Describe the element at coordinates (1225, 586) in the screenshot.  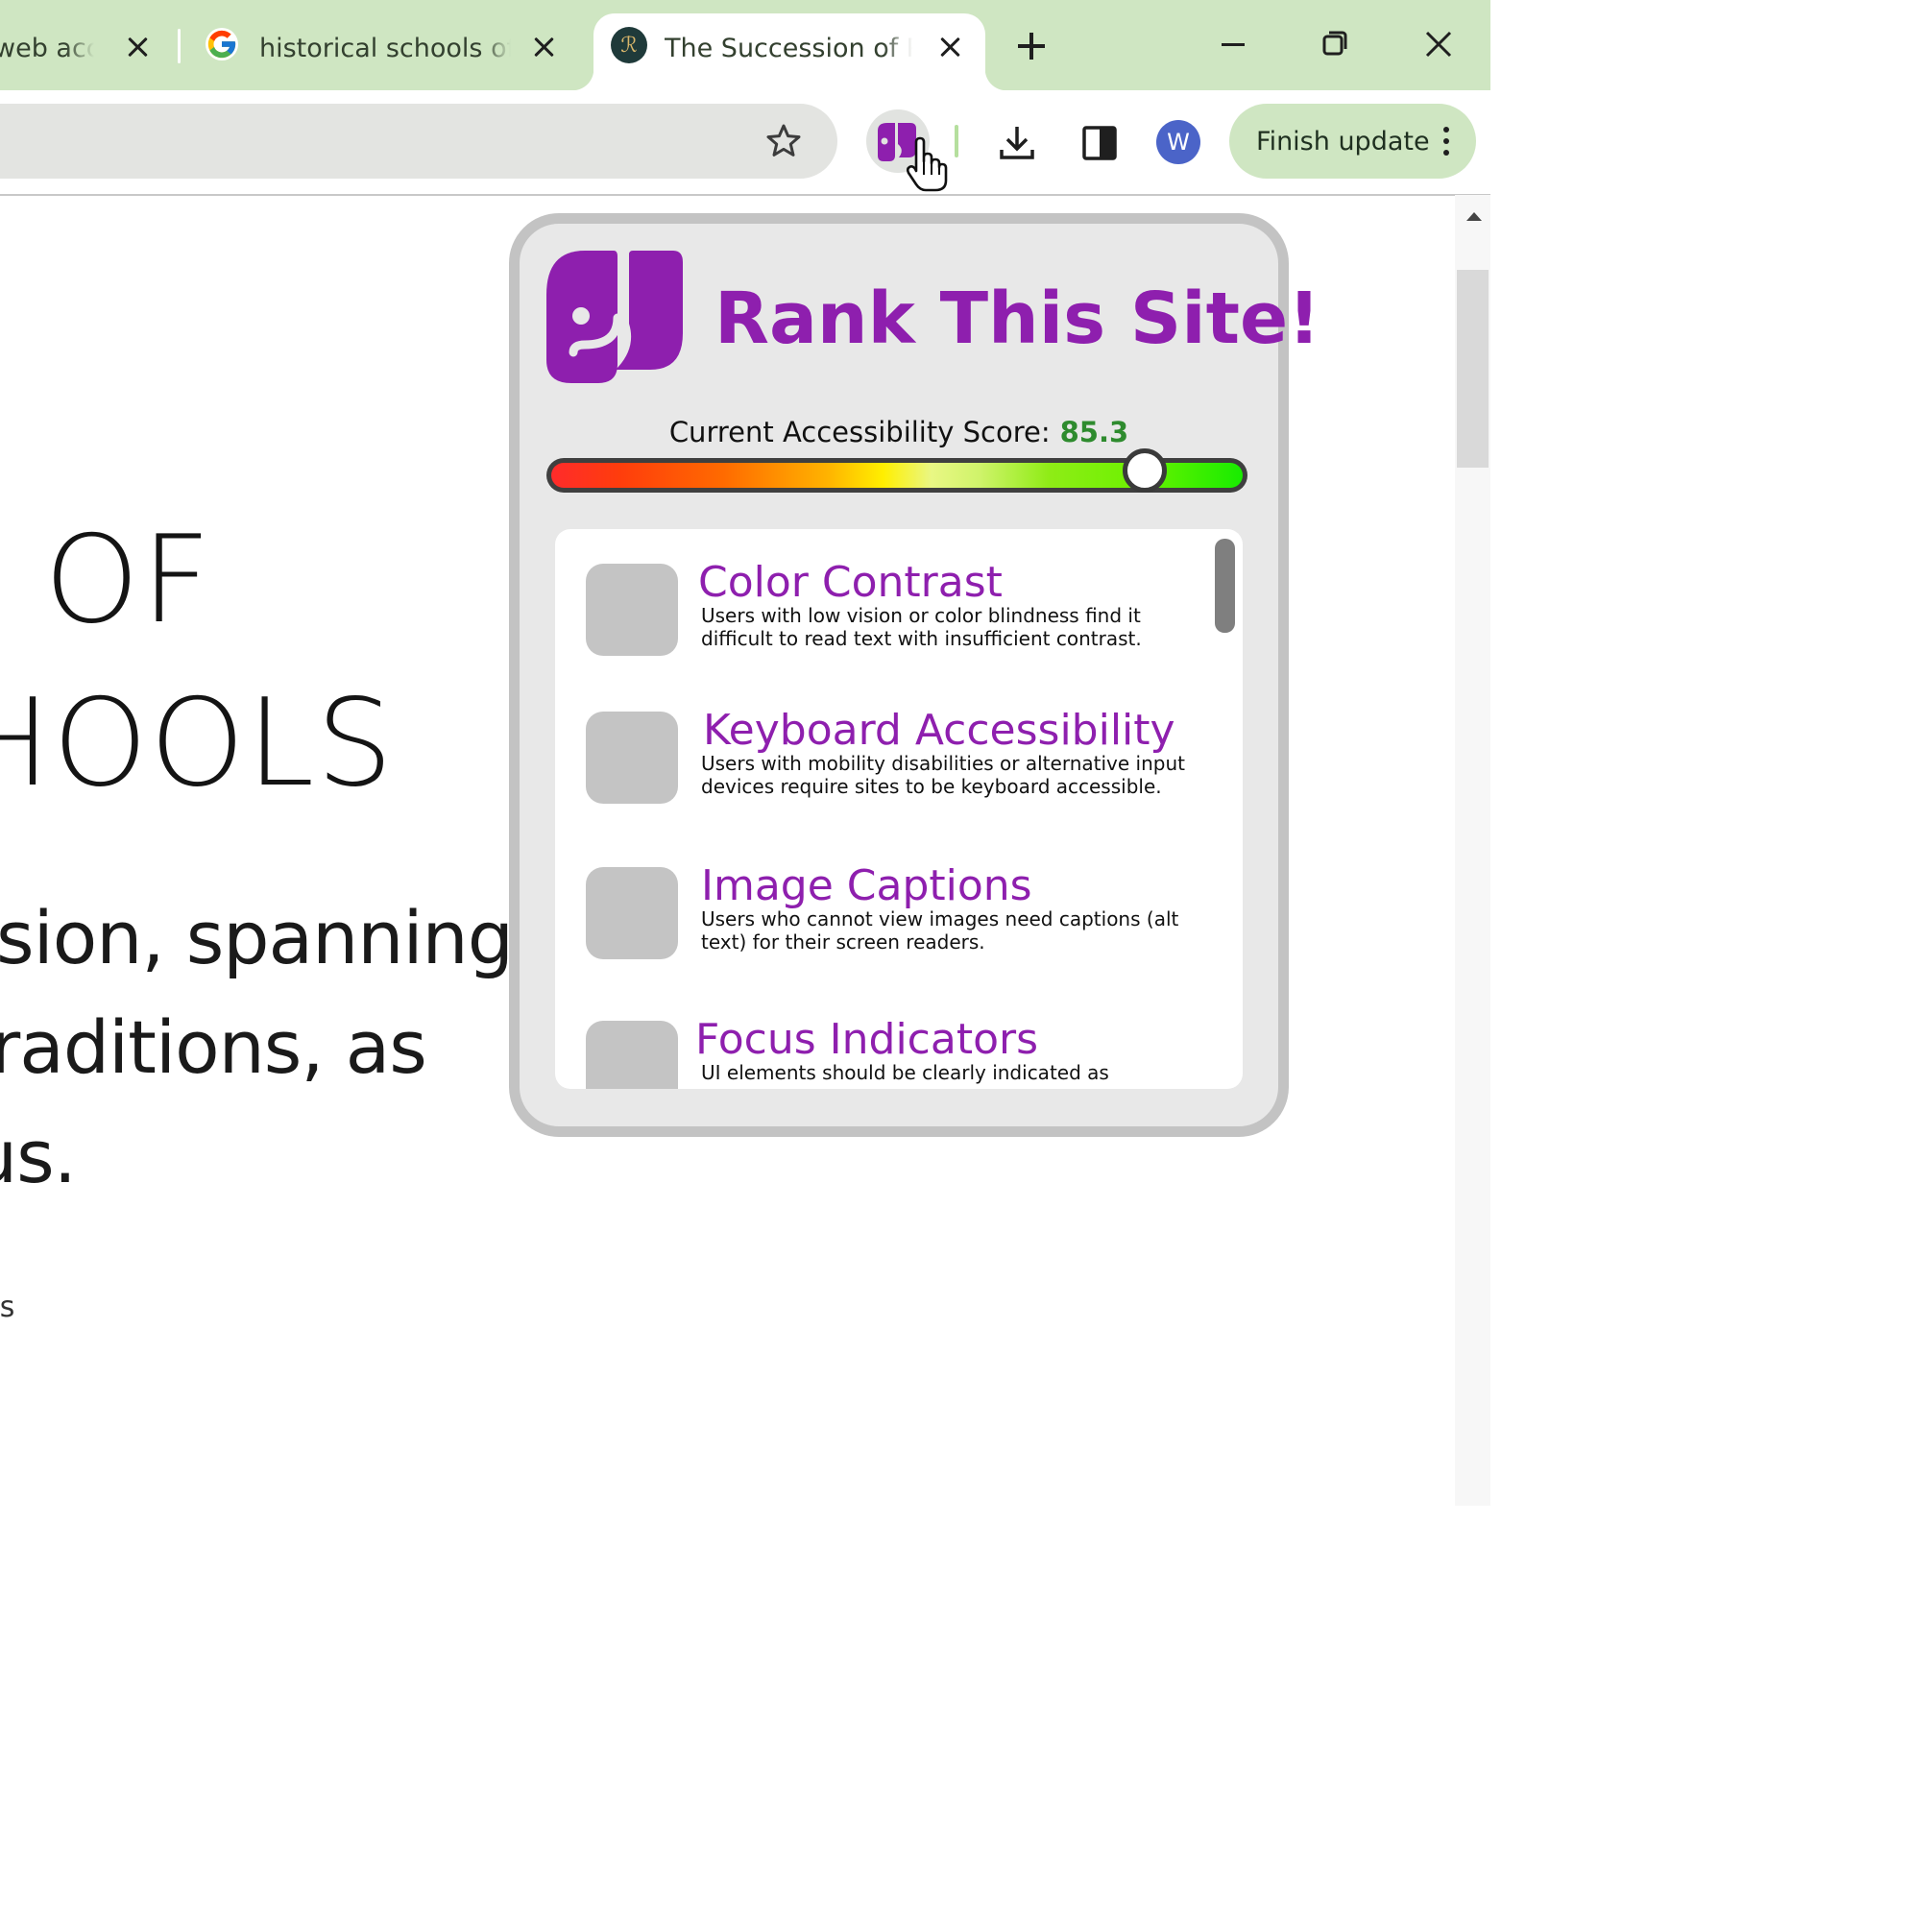
I see `criteria-list-scrollbar` at that location.